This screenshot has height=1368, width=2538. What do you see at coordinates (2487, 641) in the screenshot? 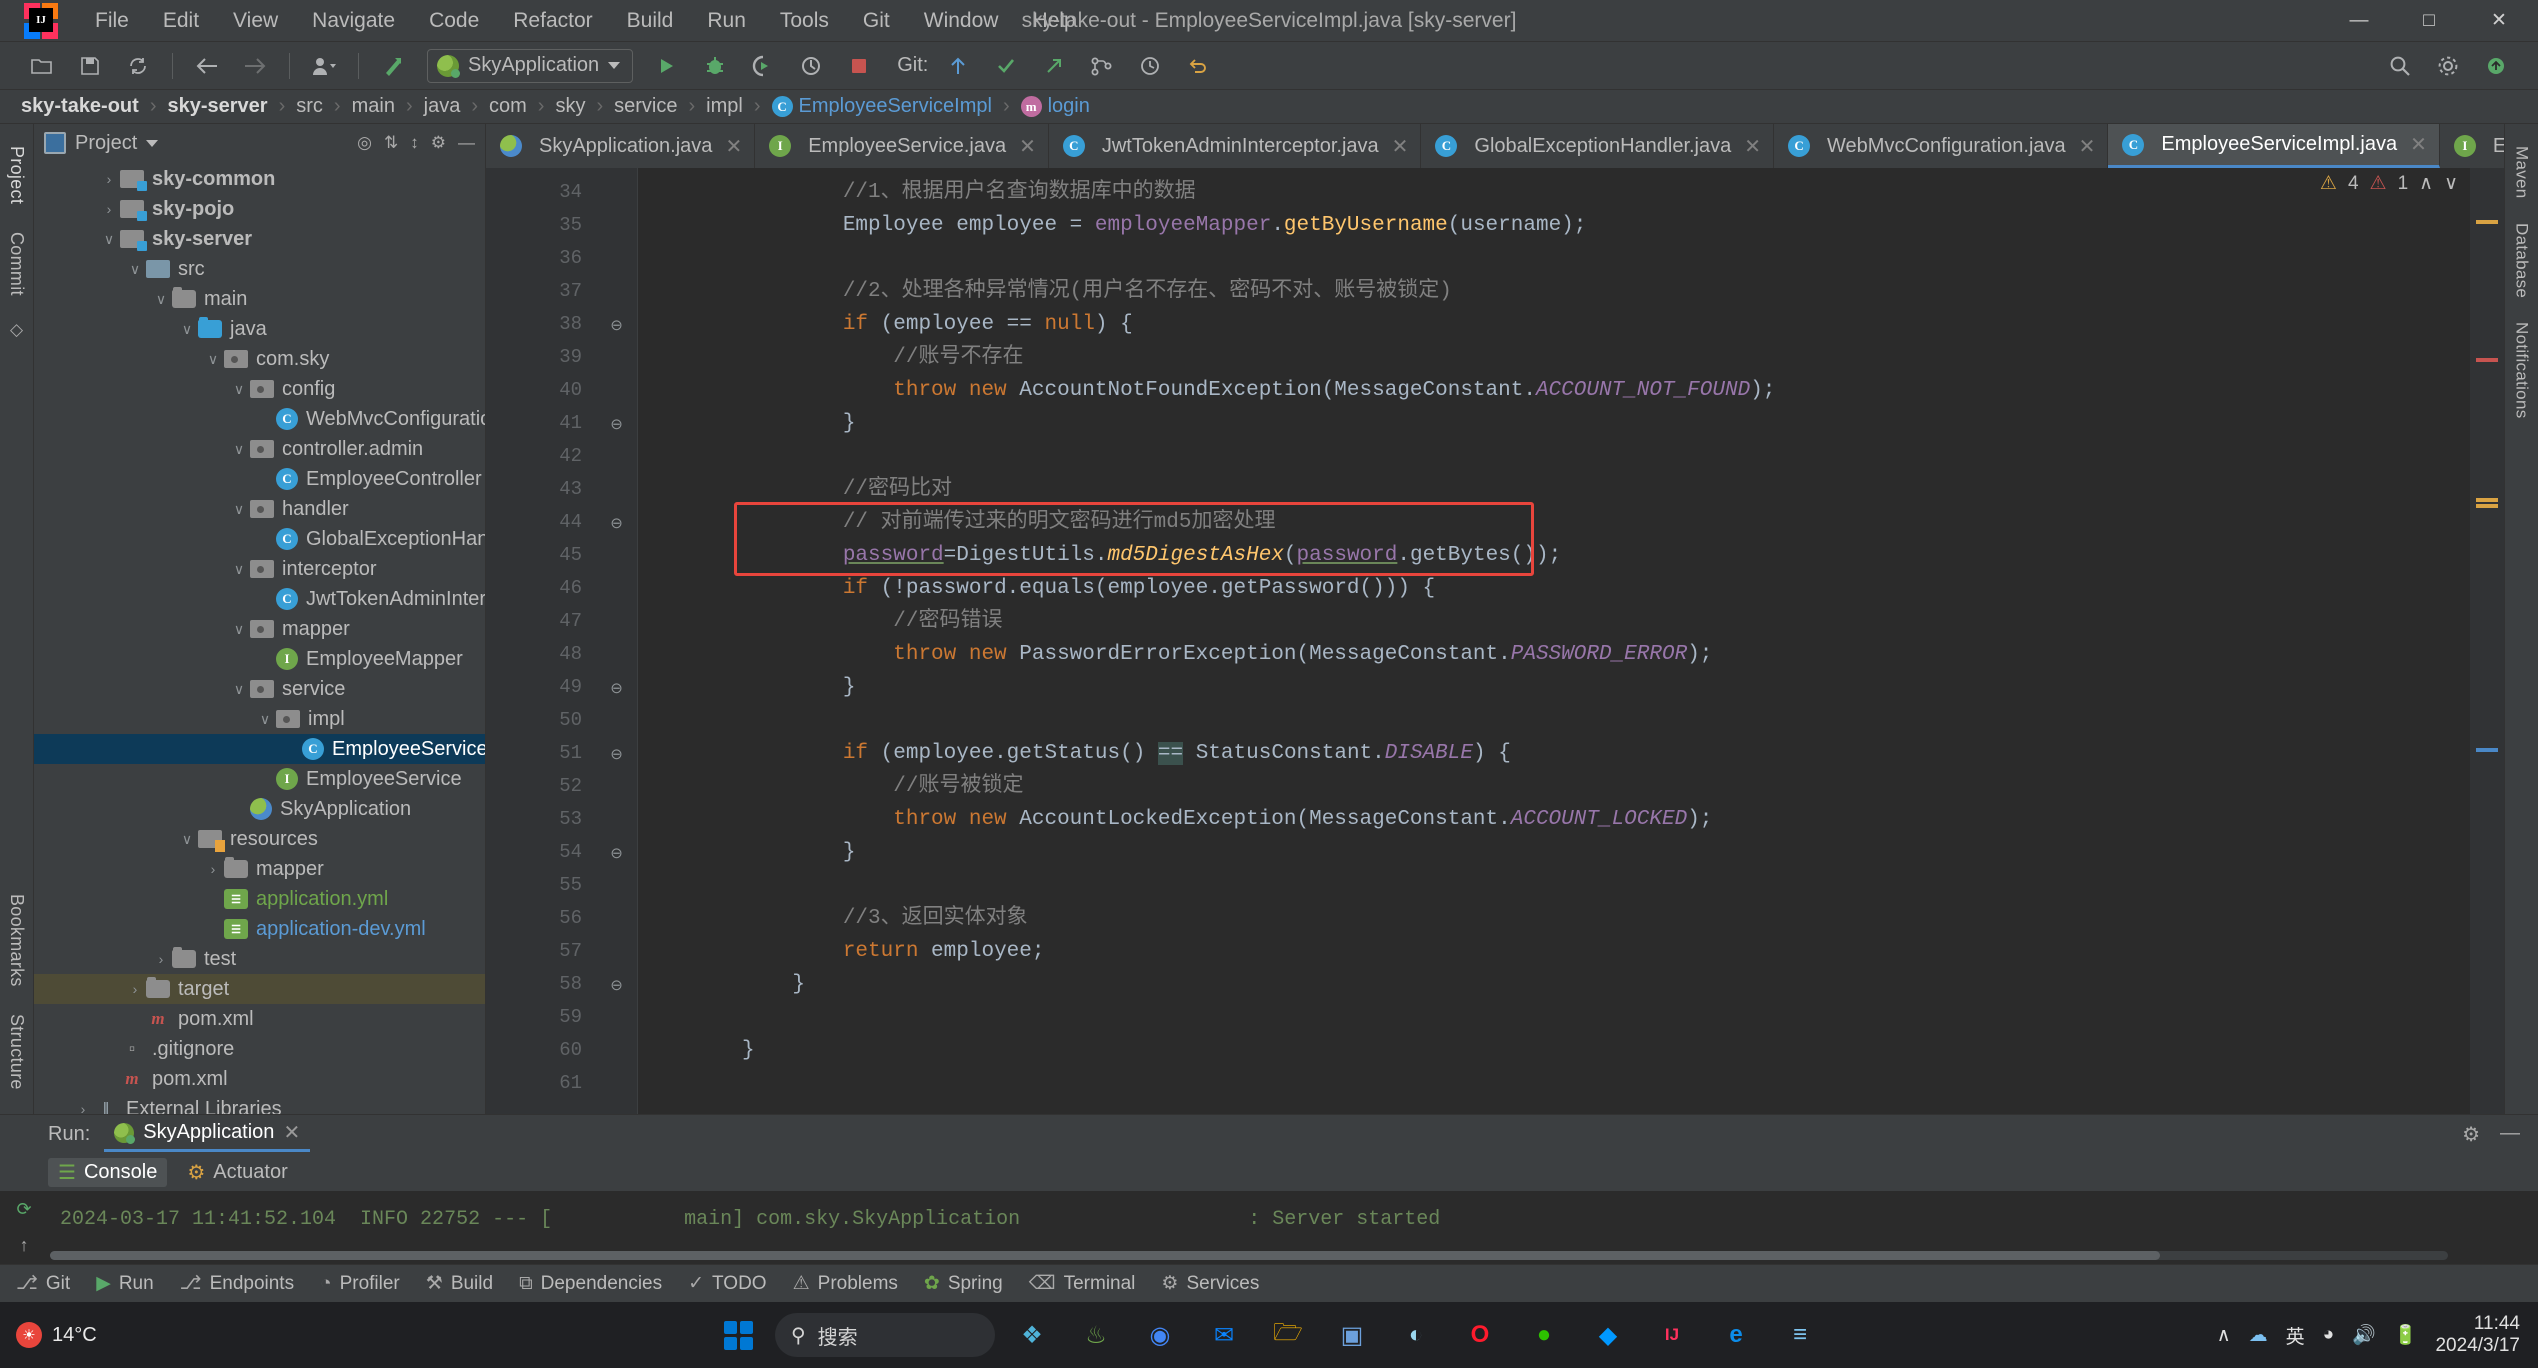
I see `editor-marker-bar` at bounding box center [2487, 641].